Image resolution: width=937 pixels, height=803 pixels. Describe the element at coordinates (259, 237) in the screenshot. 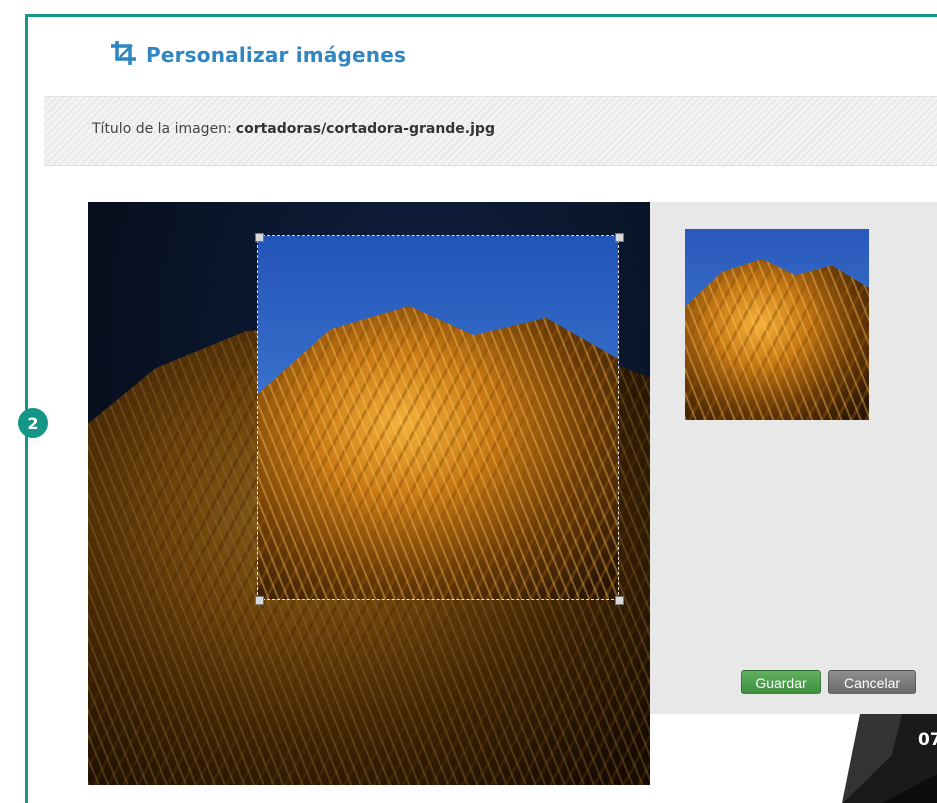

I see `crop-handle-top-left` at that location.